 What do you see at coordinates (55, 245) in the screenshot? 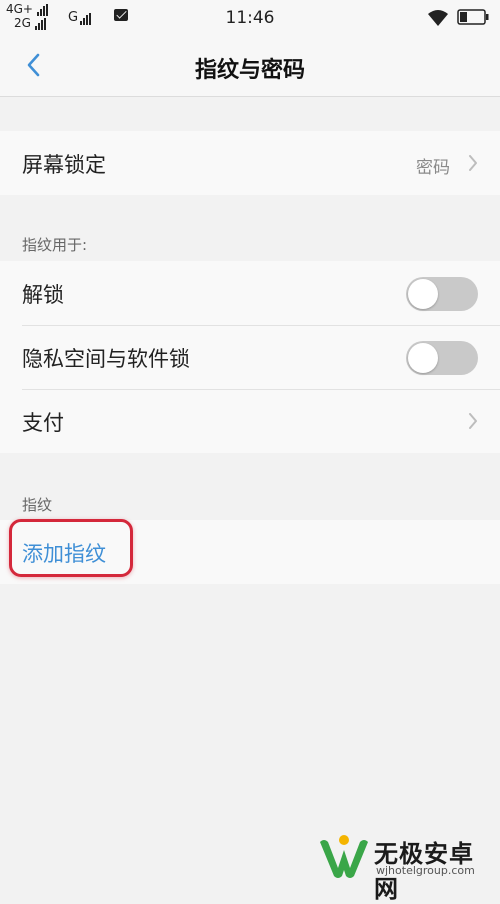
I see `fingerprint-use-section-label: 指纹用于:` at bounding box center [55, 245].